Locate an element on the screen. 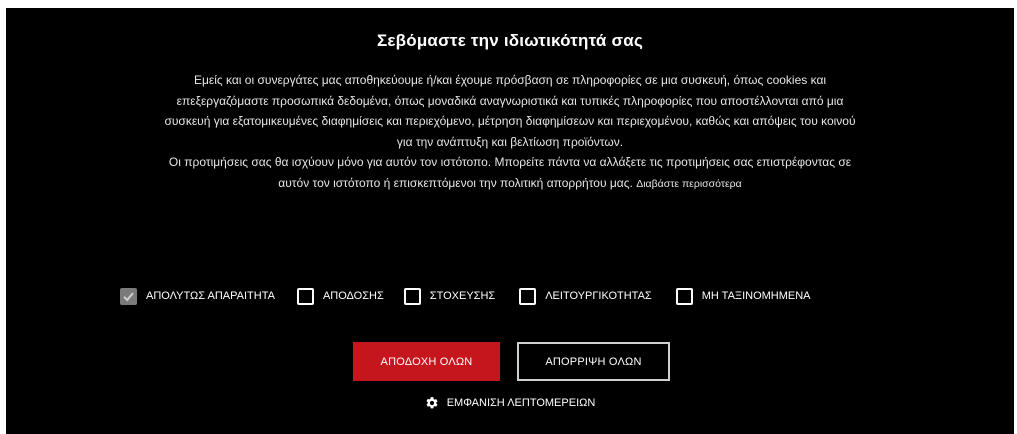 The width and height of the screenshot is (1017, 434). category-strictly-necessary: ΑΠΟΛΥΤΩΣ ΑΠΑΡΑΙΤΗΤΑ is located at coordinates (197, 296).